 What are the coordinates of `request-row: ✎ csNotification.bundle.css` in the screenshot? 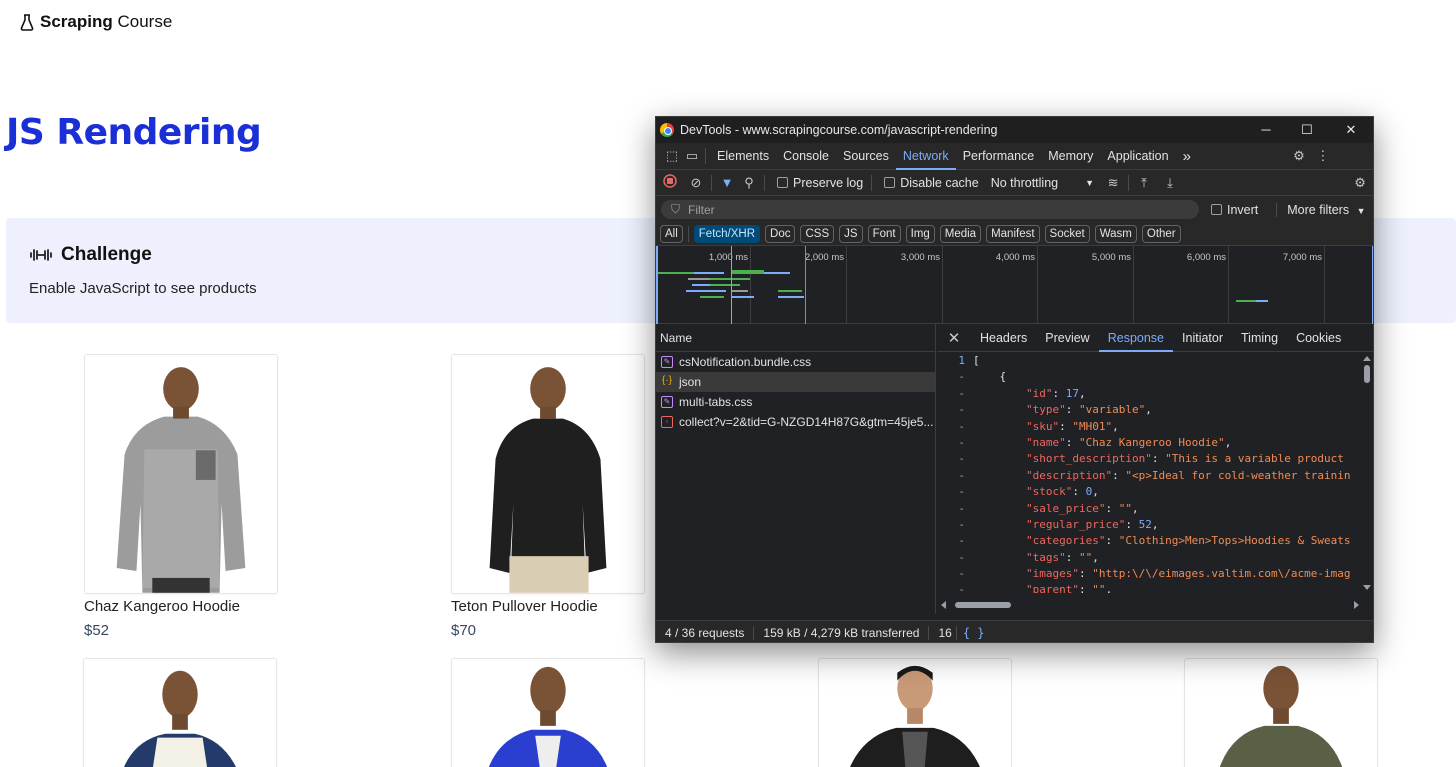 It's located at (795, 362).